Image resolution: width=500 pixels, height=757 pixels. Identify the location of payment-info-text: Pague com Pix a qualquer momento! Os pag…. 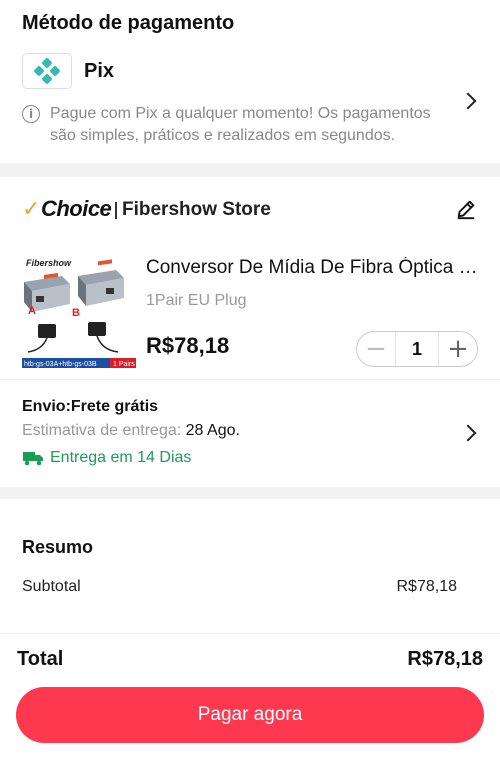
(240, 124).